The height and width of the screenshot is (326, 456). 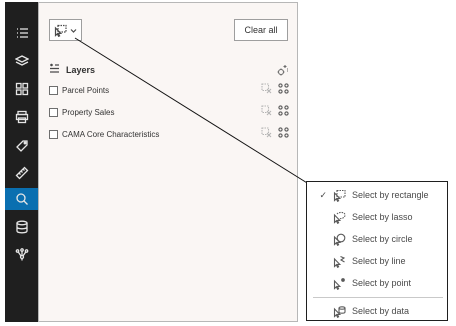 What do you see at coordinates (88, 112) in the screenshot?
I see `layer-name: Property Sales` at bounding box center [88, 112].